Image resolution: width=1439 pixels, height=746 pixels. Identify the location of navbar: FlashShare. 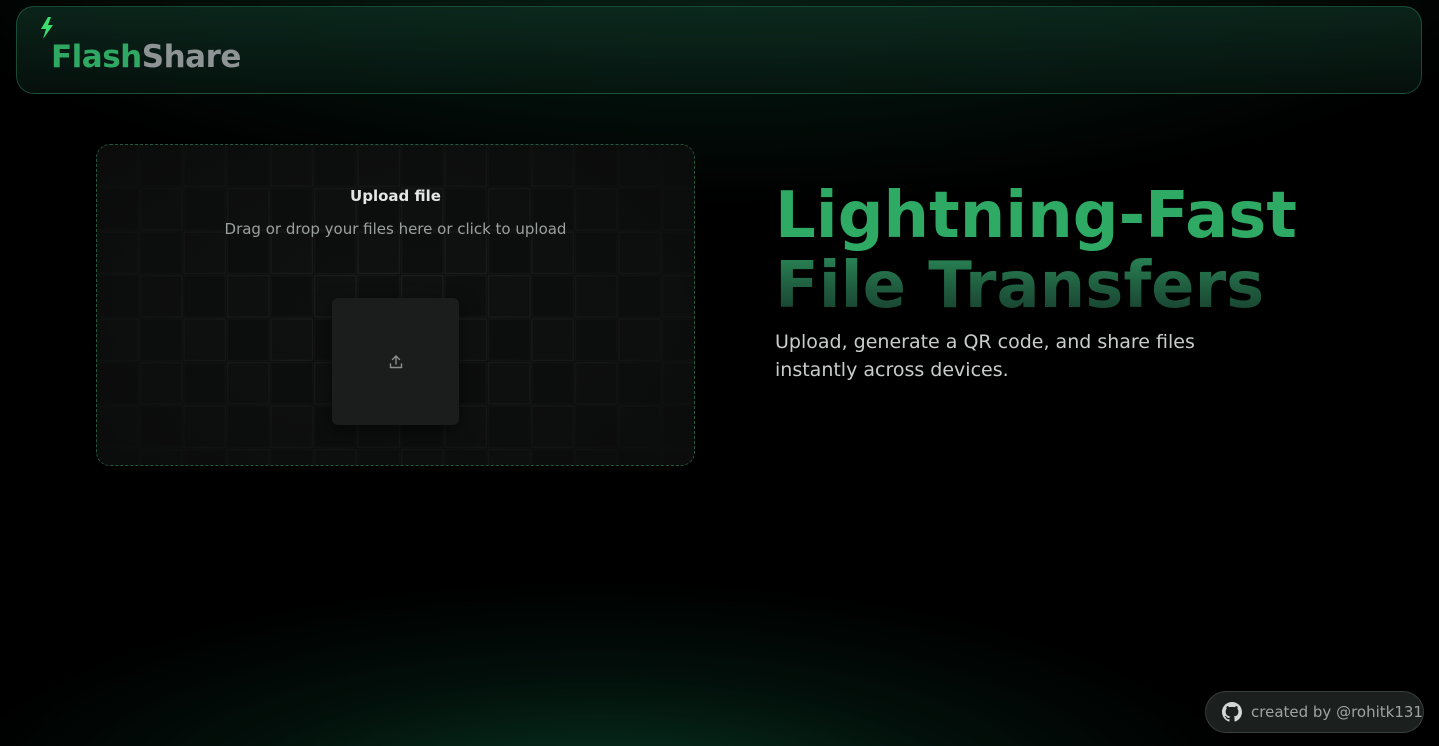
(719, 50).